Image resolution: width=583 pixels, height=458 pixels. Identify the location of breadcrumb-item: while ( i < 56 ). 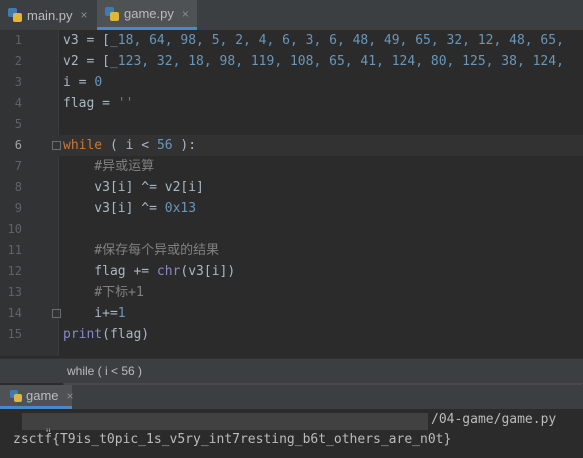
(104, 371).